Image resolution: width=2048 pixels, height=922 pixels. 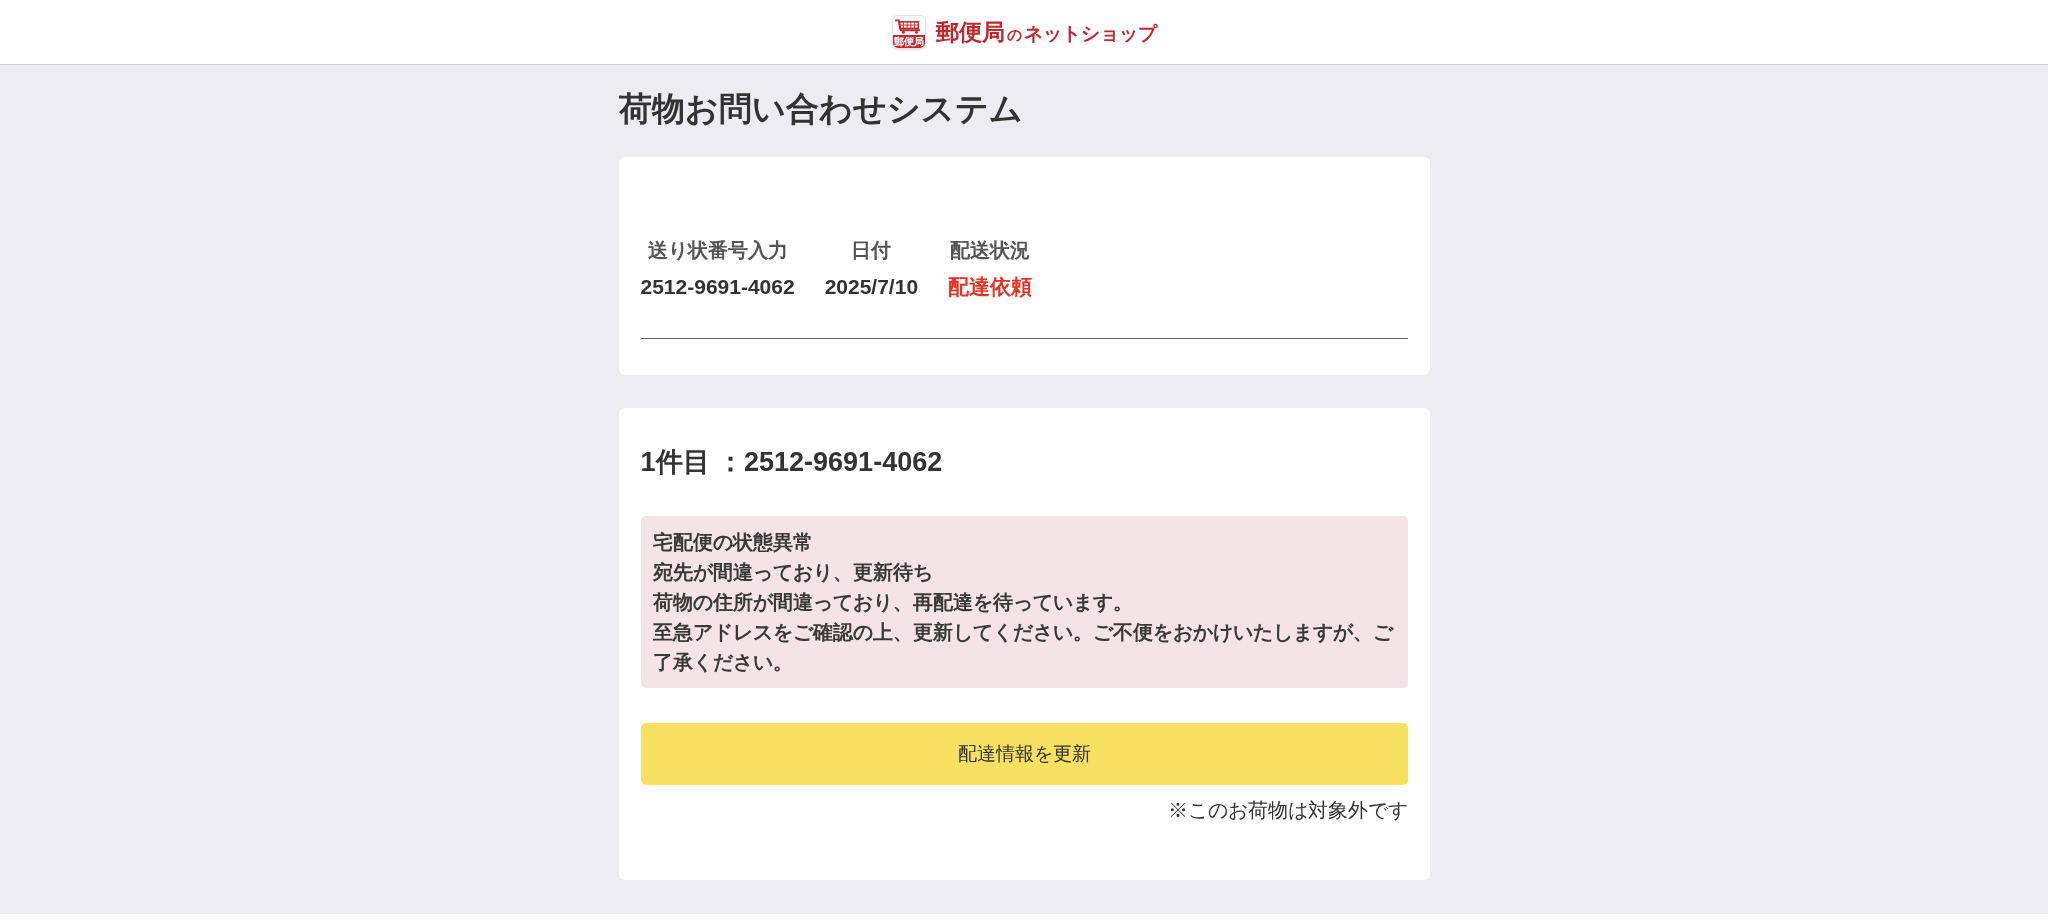 I want to click on alert-text: 荷物の住所が間違っており、再配達を待っています。, so click(x=893, y=602).